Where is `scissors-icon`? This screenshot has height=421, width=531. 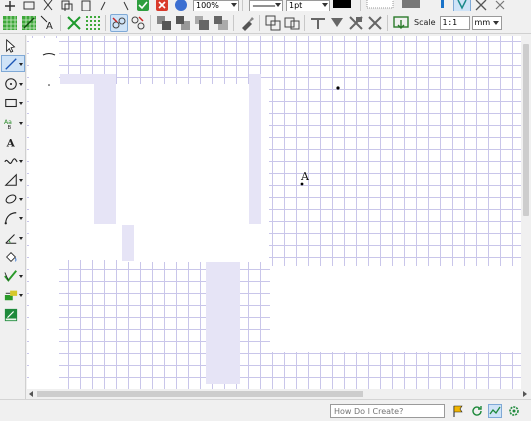
scissors-icon is located at coordinates (481, 5).